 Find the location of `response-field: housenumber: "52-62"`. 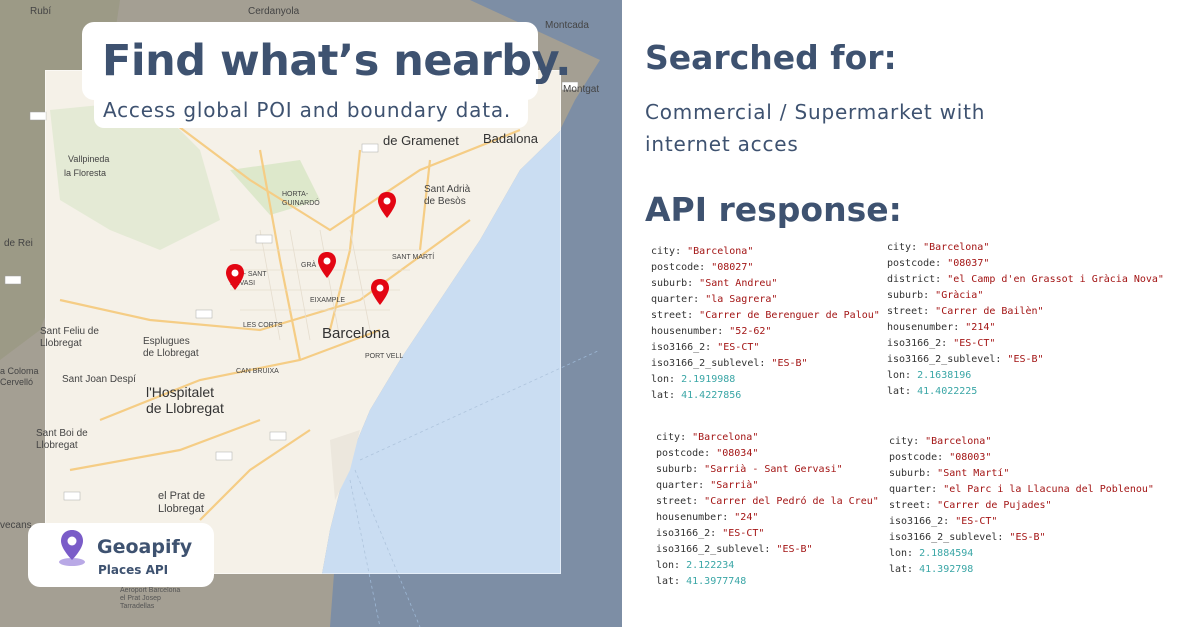

response-field: housenumber: "52-62" is located at coordinates (765, 332).